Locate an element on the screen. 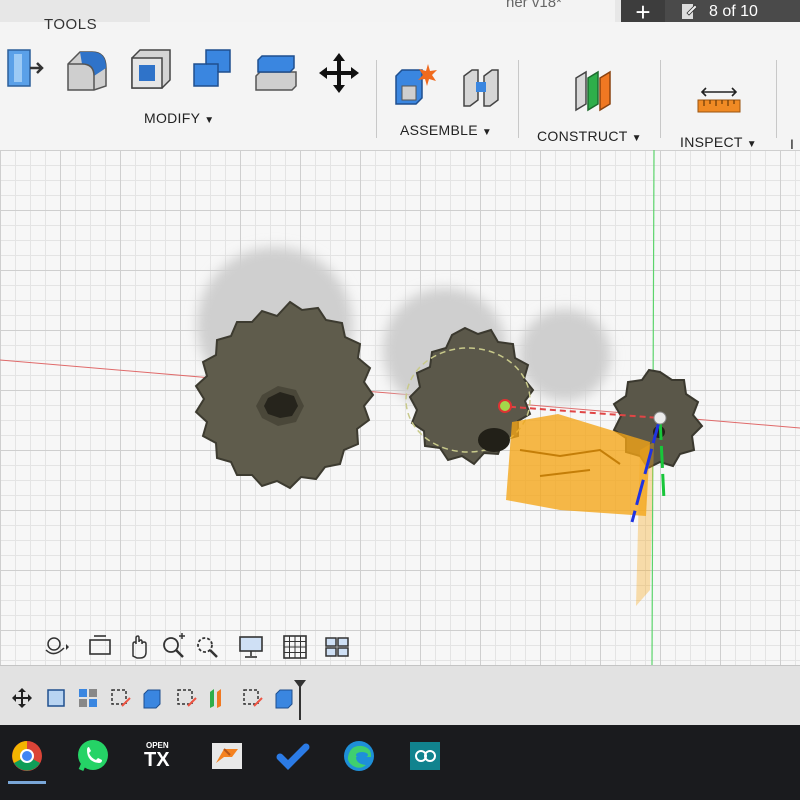 The height and width of the screenshot is (800, 800). toolbar-section-title: TOOLS is located at coordinates (71, 24).